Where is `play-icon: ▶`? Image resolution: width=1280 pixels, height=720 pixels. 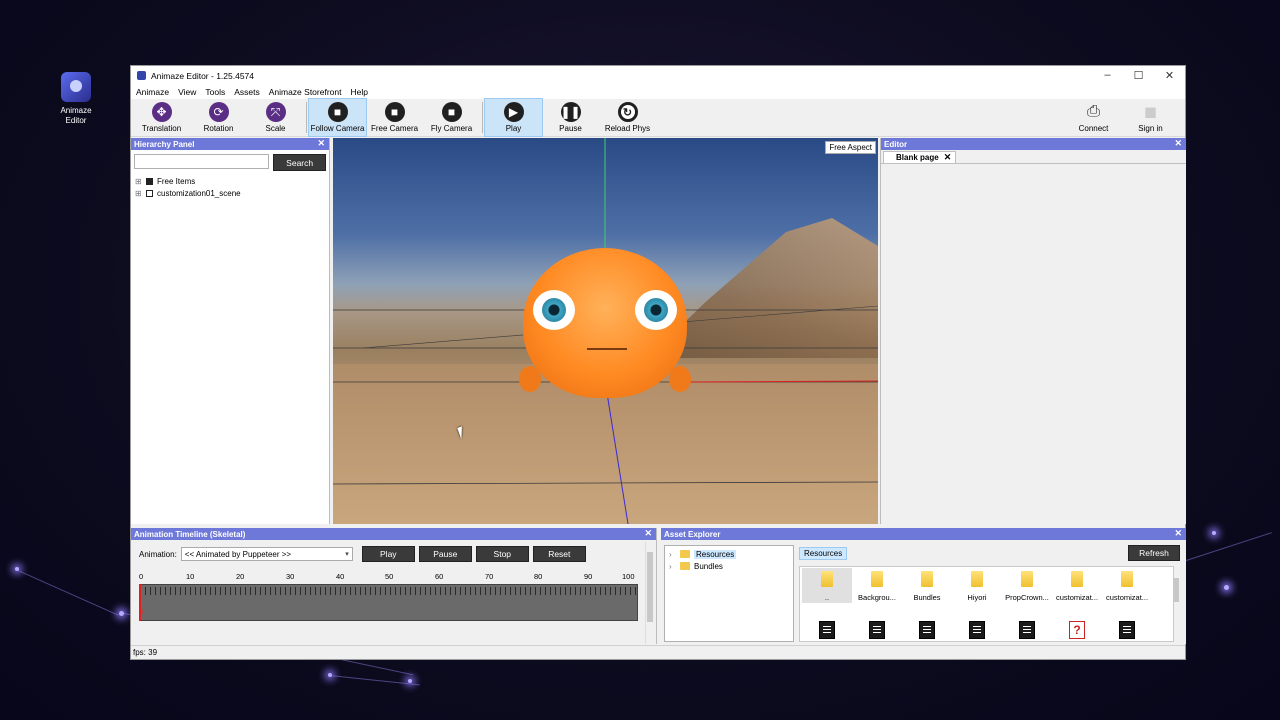
play-icon: ▶ is located at coordinates (513, 112).